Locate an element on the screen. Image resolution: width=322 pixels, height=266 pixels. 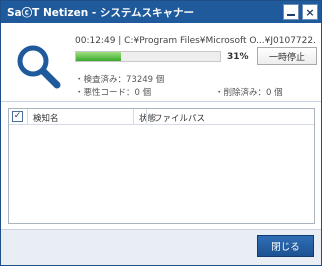
close-icon: × is located at coordinates (310, 12).